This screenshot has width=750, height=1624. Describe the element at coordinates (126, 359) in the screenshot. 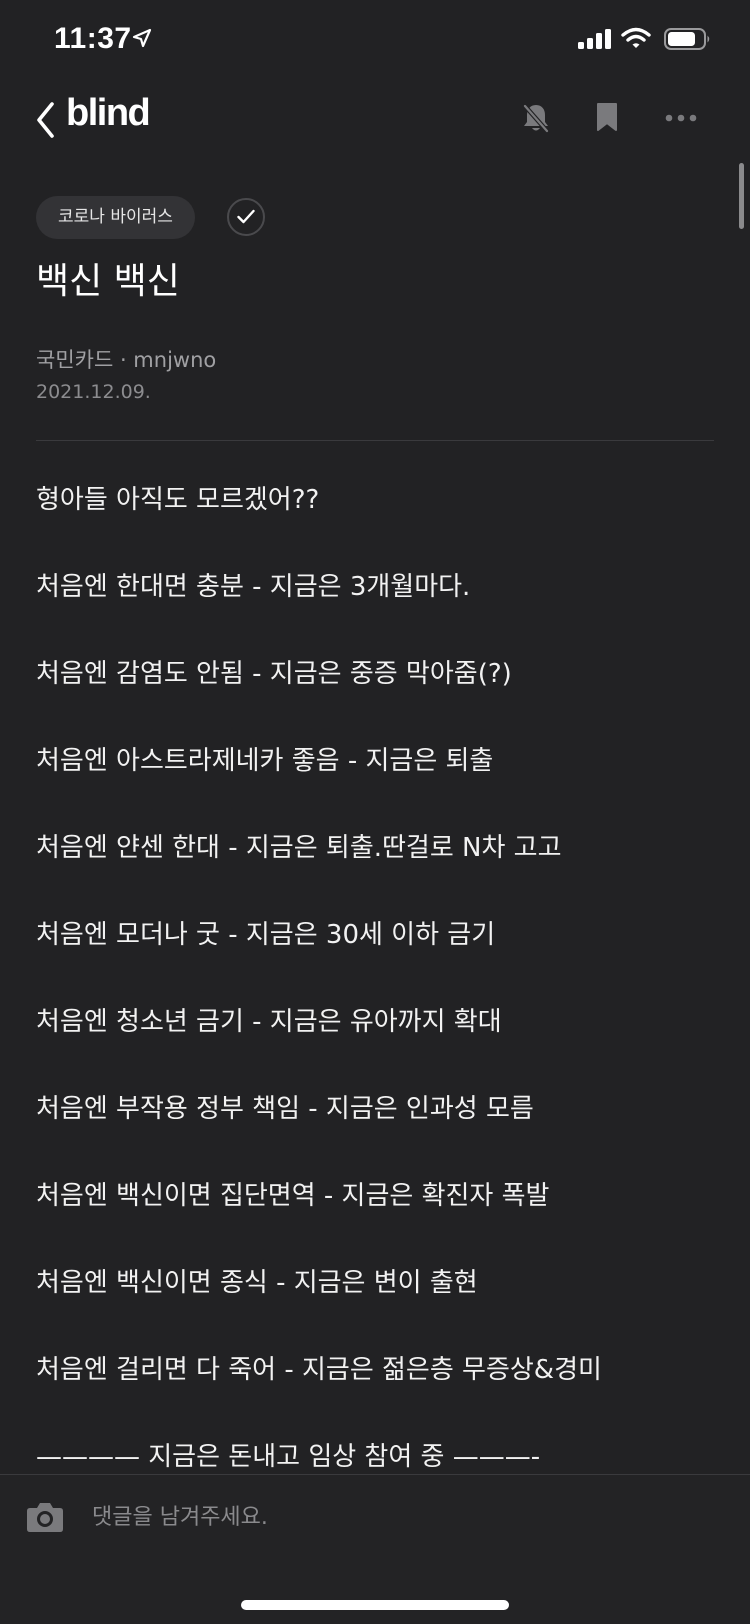

I see `post-author: 국민카드 · mnjwno` at that location.